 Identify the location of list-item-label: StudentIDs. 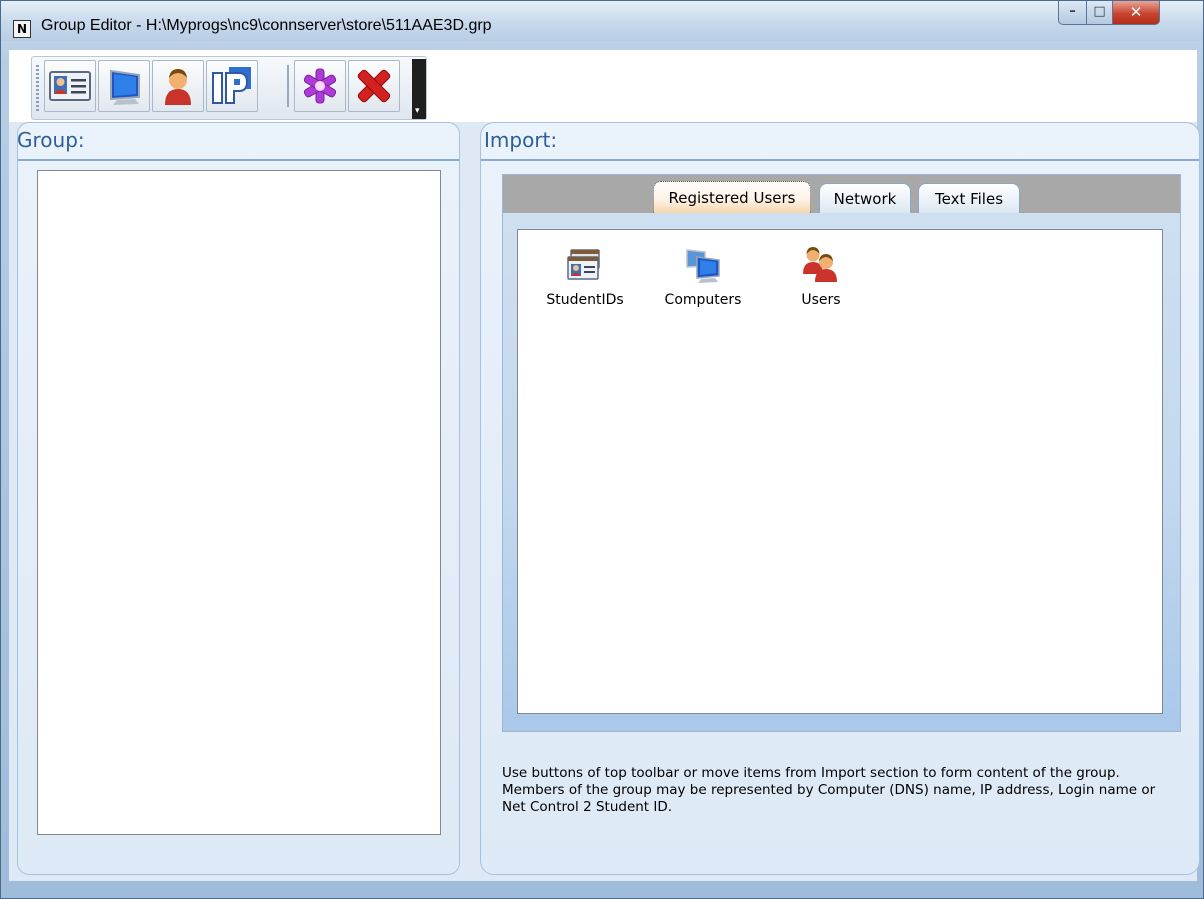
(585, 300).